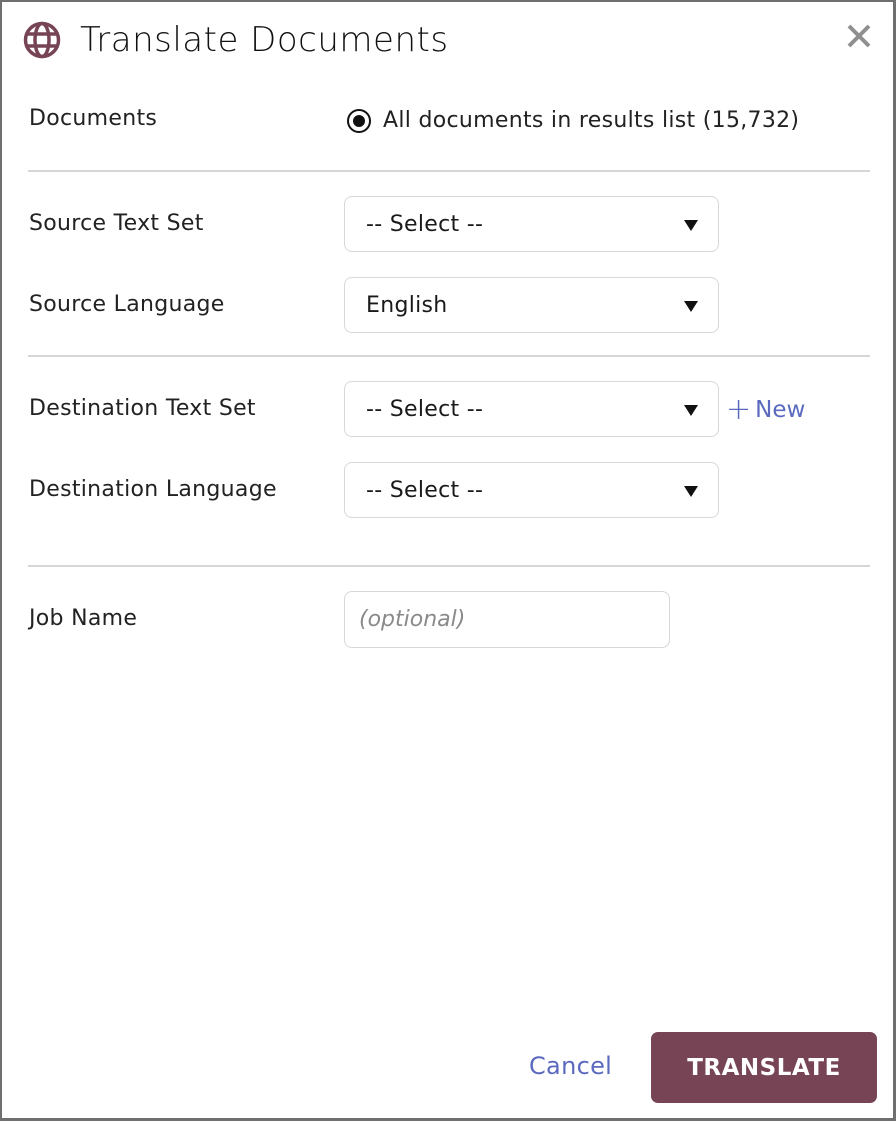 The height and width of the screenshot is (1121, 896). What do you see at coordinates (425, 409) in the screenshot?
I see `destination-text-set-value: -- Select --` at bounding box center [425, 409].